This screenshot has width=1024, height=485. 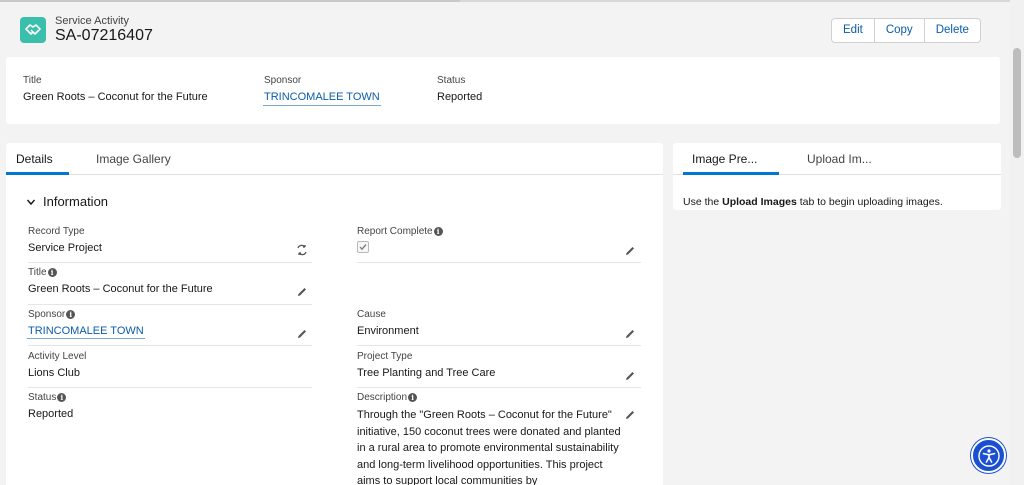 I want to click on title-value: Green Roots – Coconut for the Future, so click(x=120, y=289).